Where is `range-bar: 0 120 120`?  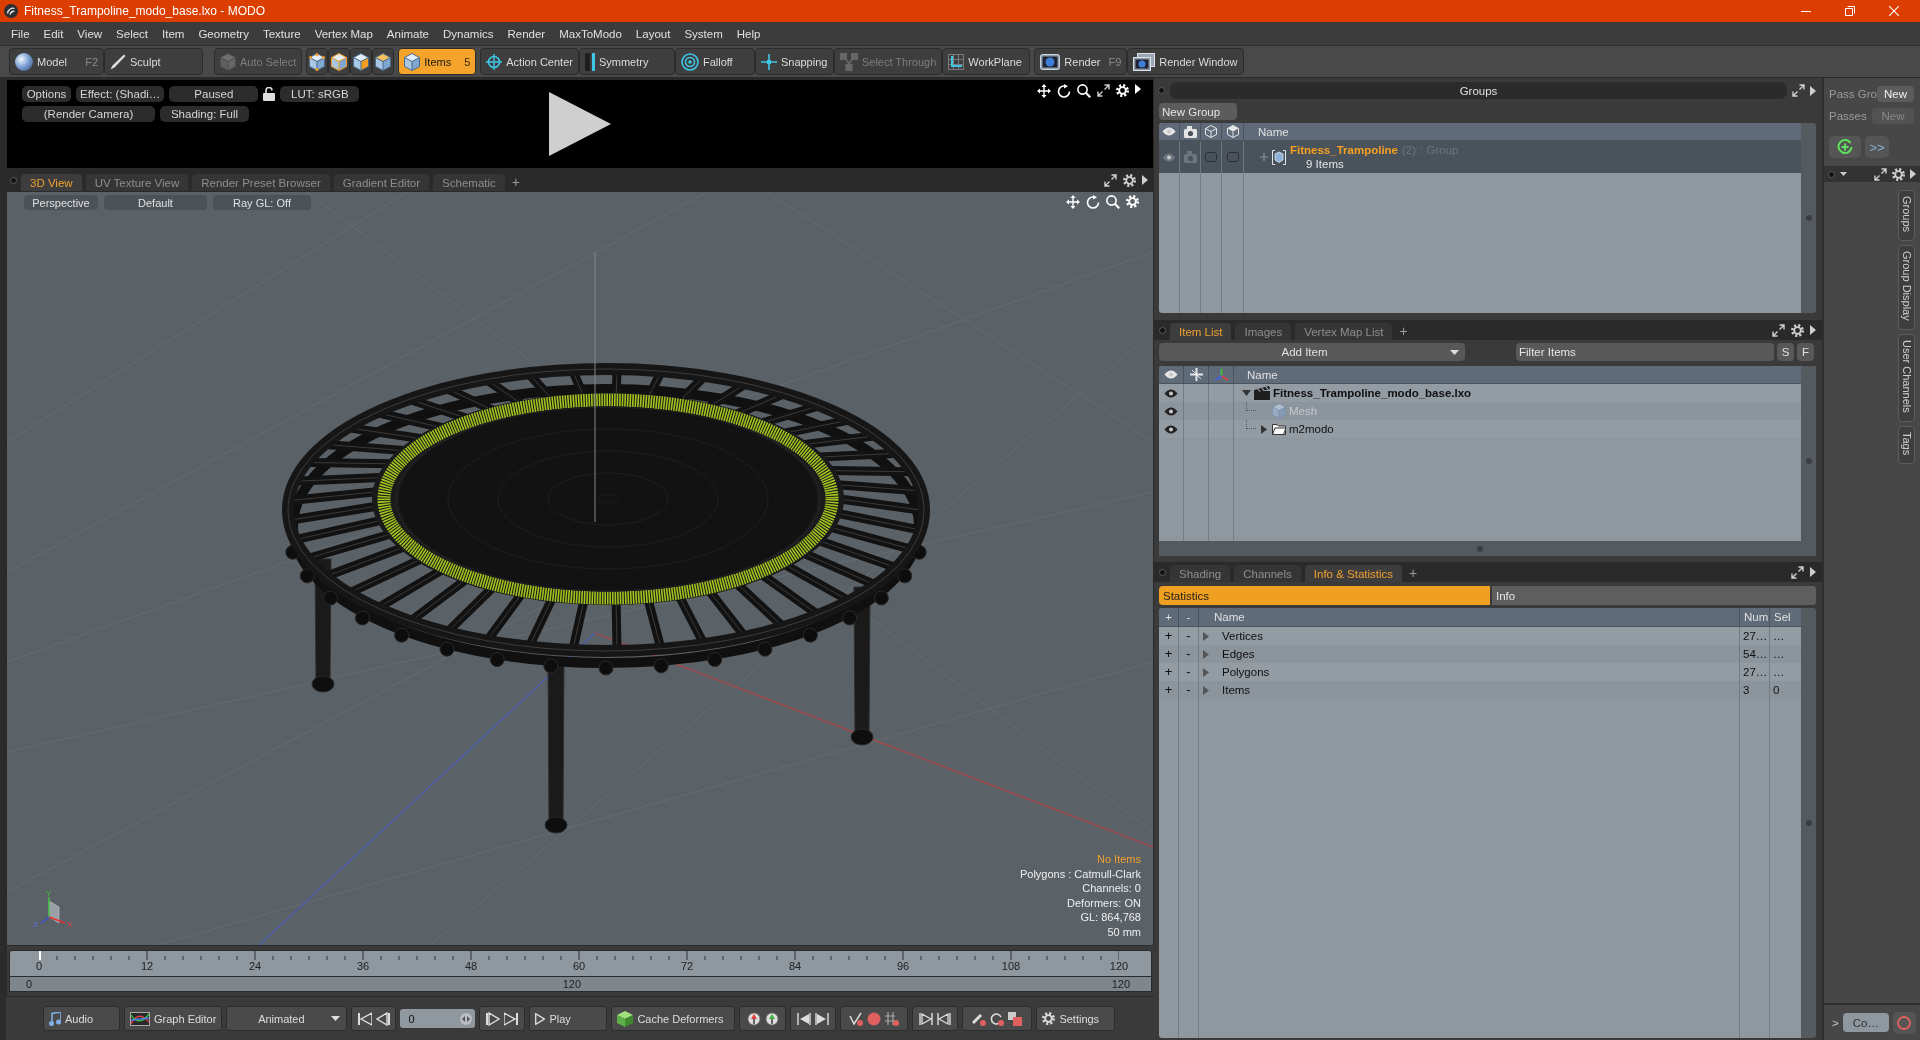
range-bar: 0 120 120 is located at coordinates (580, 984).